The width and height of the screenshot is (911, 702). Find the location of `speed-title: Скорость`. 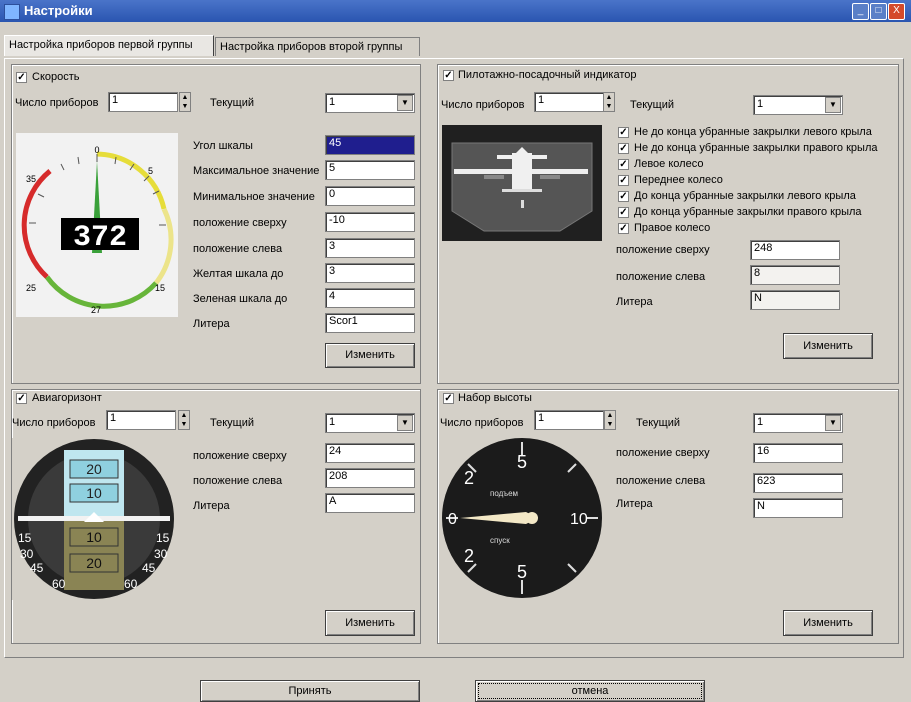

speed-title: Скорость is located at coordinates (56, 77).